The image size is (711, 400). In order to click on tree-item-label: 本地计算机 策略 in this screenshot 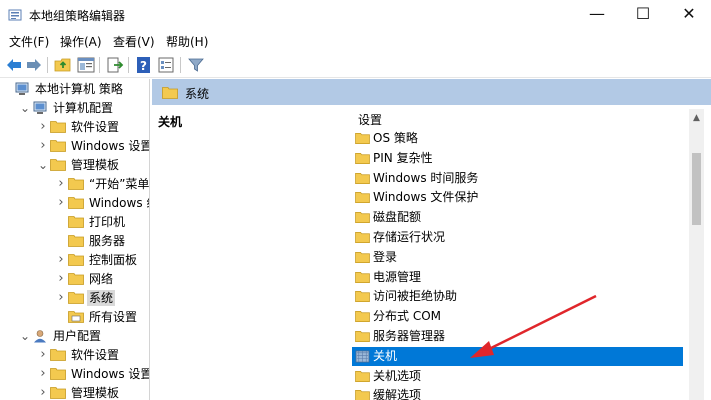, I will do `click(79, 89)`.